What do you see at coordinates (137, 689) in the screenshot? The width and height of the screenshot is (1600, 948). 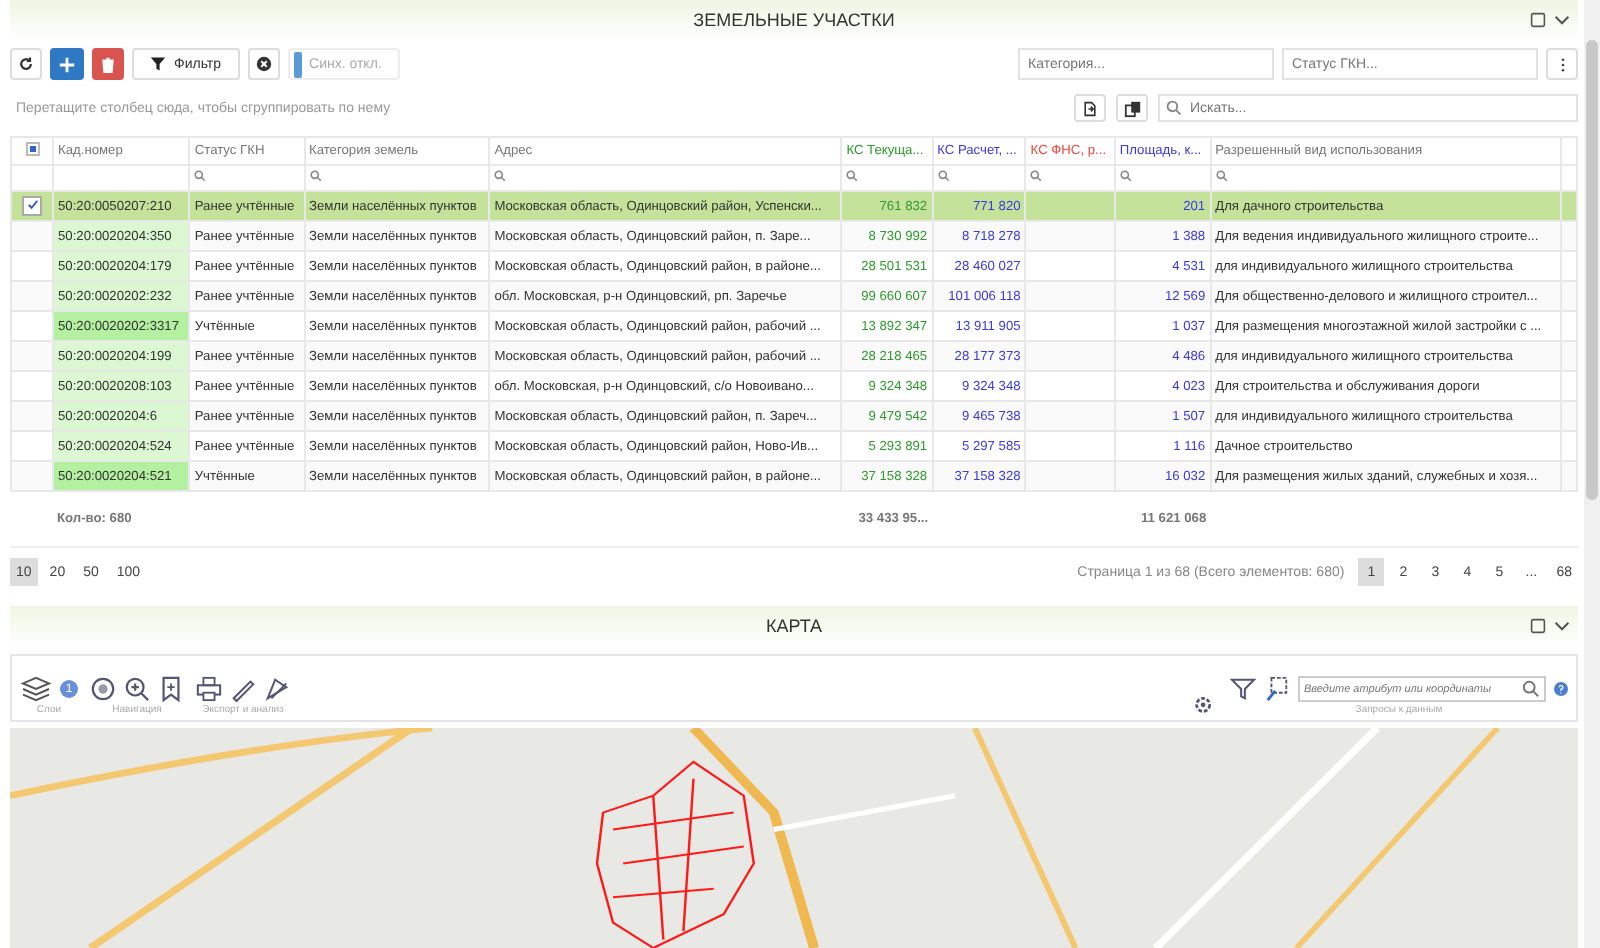 I see `zoom-in-icon` at bounding box center [137, 689].